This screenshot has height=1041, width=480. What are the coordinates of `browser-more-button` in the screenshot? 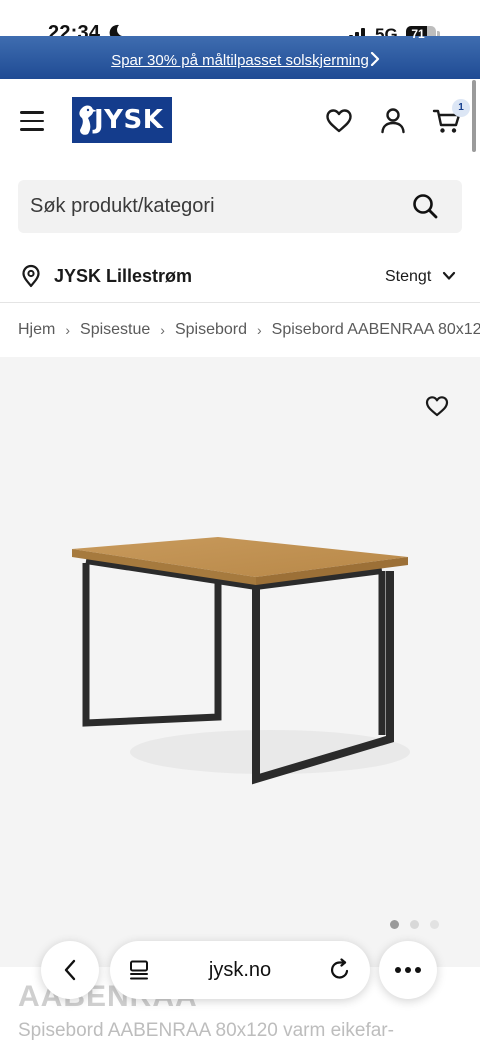 It's located at (408, 970).